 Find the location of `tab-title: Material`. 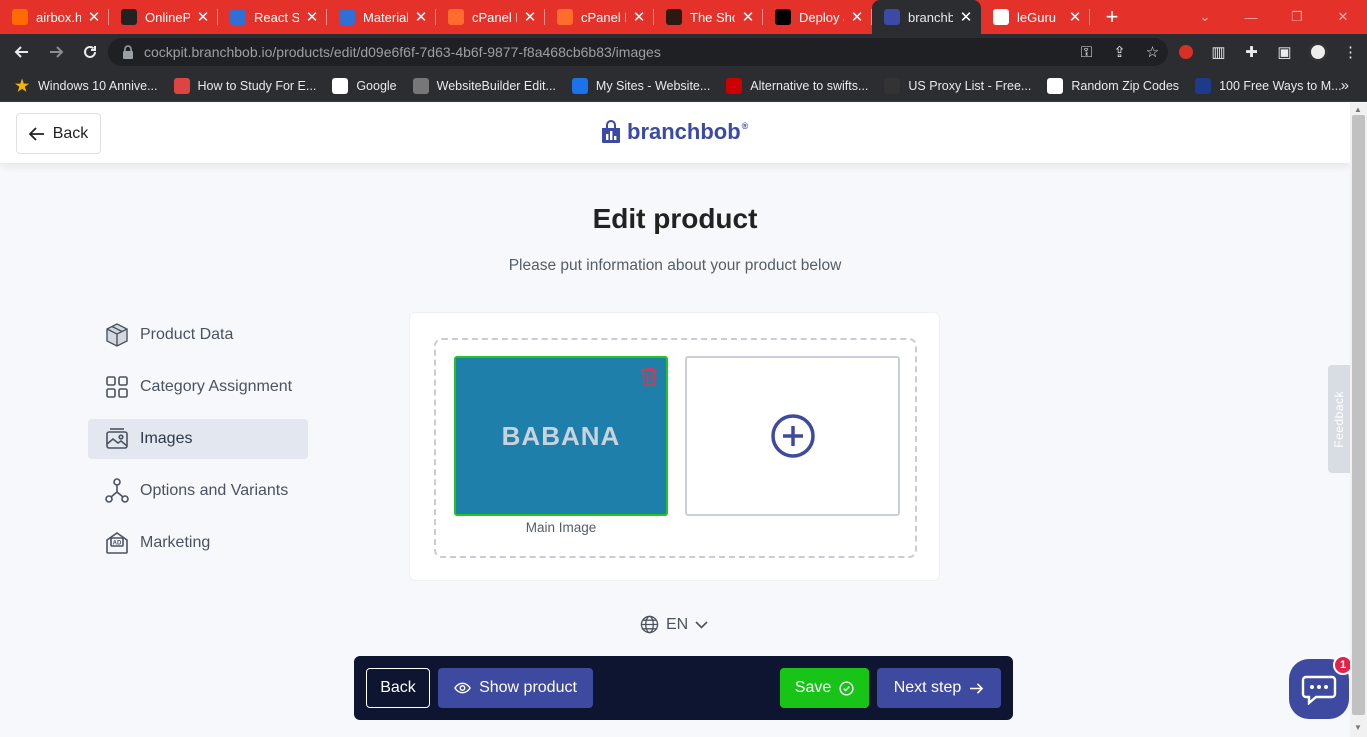

tab-title: Material is located at coordinates (385, 17).